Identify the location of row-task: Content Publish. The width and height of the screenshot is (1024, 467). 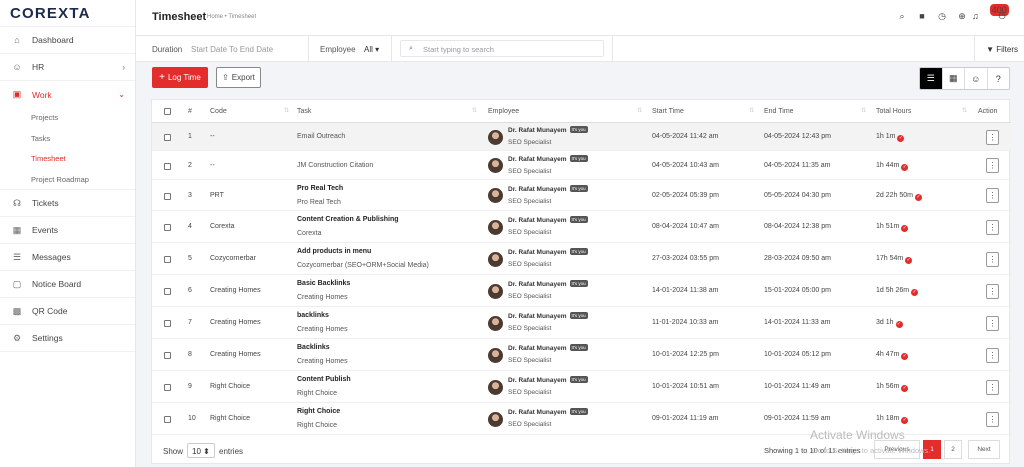
(324, 379).